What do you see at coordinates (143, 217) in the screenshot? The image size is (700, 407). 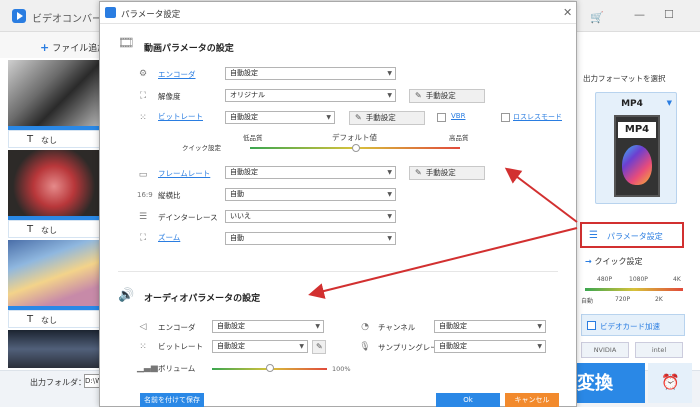 I see `deinterlace-icon: ☰` at bounding box center [143, 217].